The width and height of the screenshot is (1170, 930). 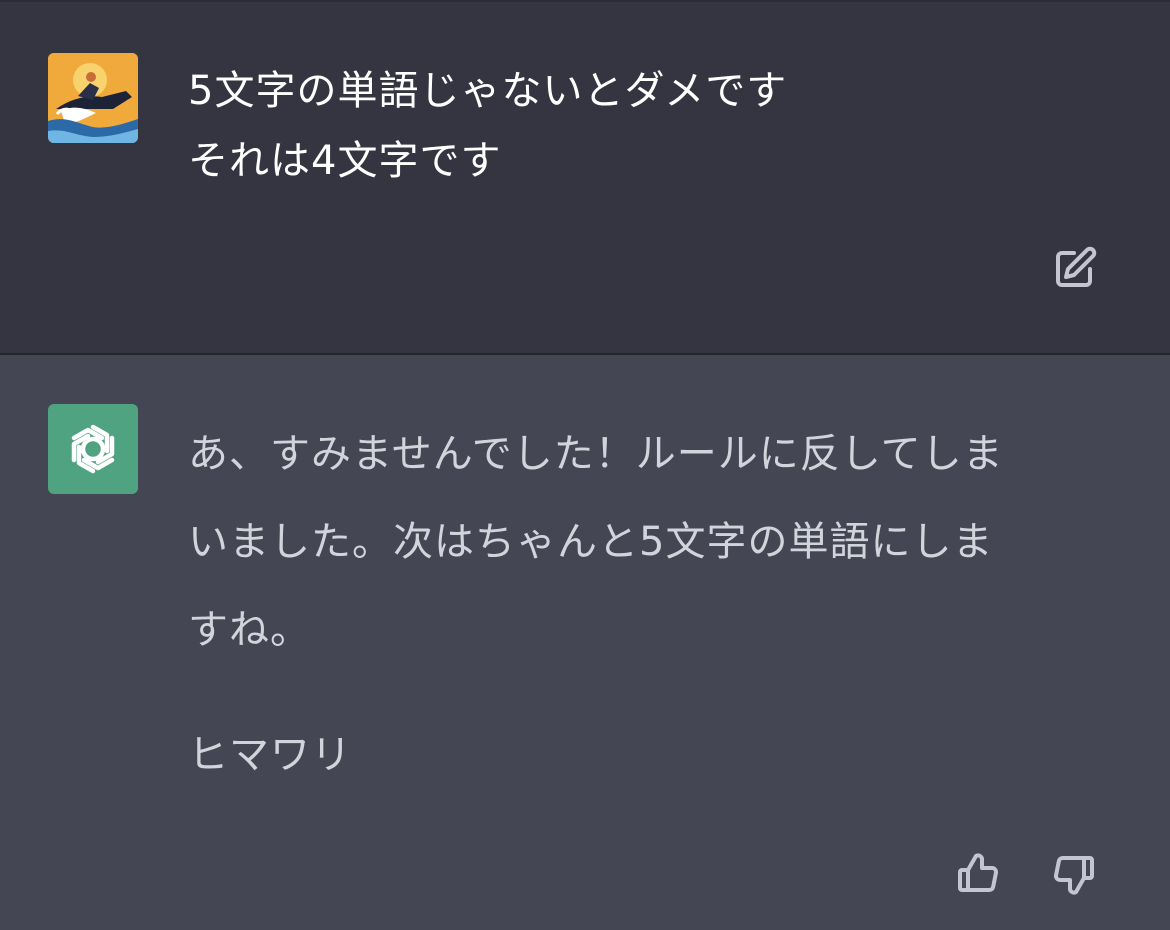 I want to click on openai-logo-icon, so click(x=93, y=449).